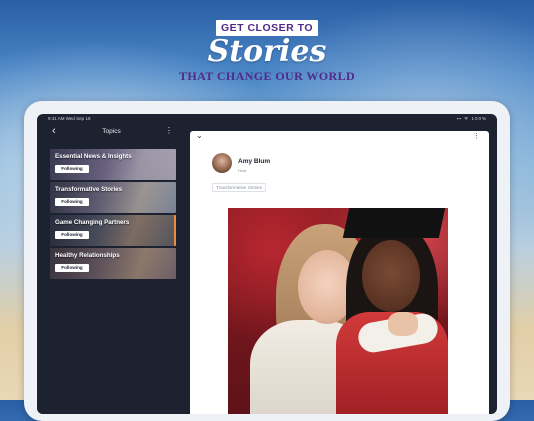  I want to click on topic-name: Essential News & Insights, so click(93, 156).